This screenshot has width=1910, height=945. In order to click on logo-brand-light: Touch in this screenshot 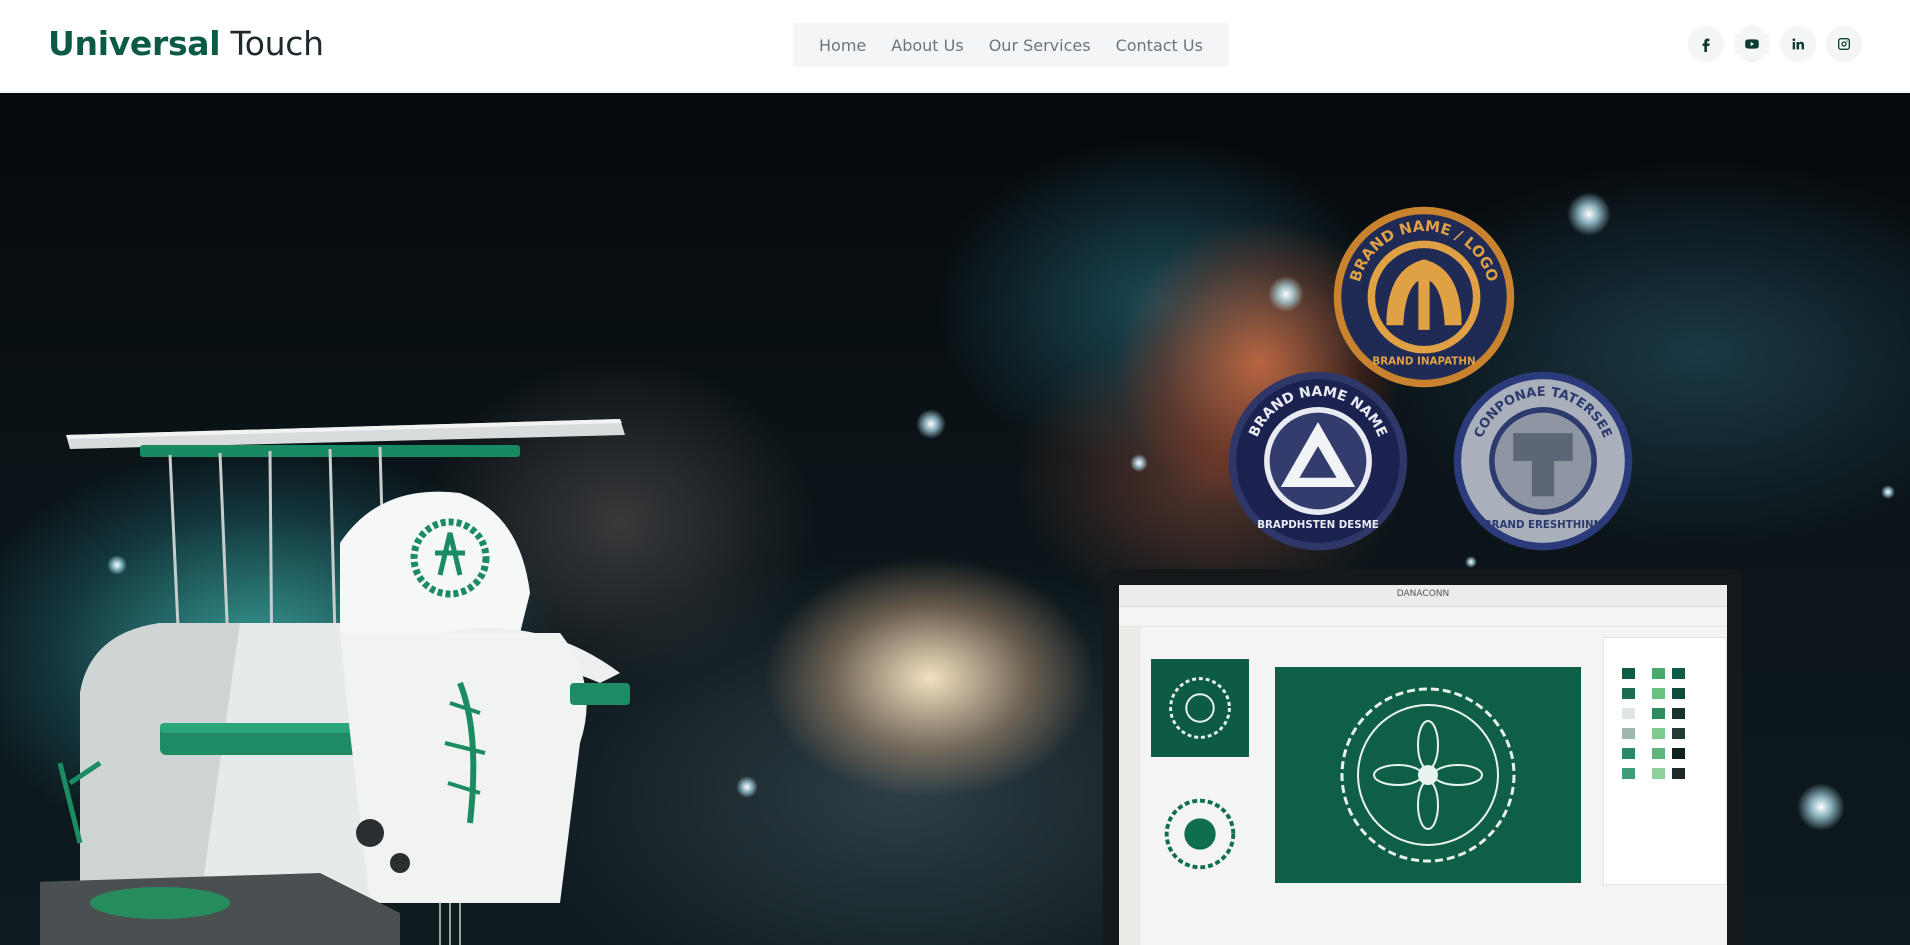, I will do `click(277, 43)`.